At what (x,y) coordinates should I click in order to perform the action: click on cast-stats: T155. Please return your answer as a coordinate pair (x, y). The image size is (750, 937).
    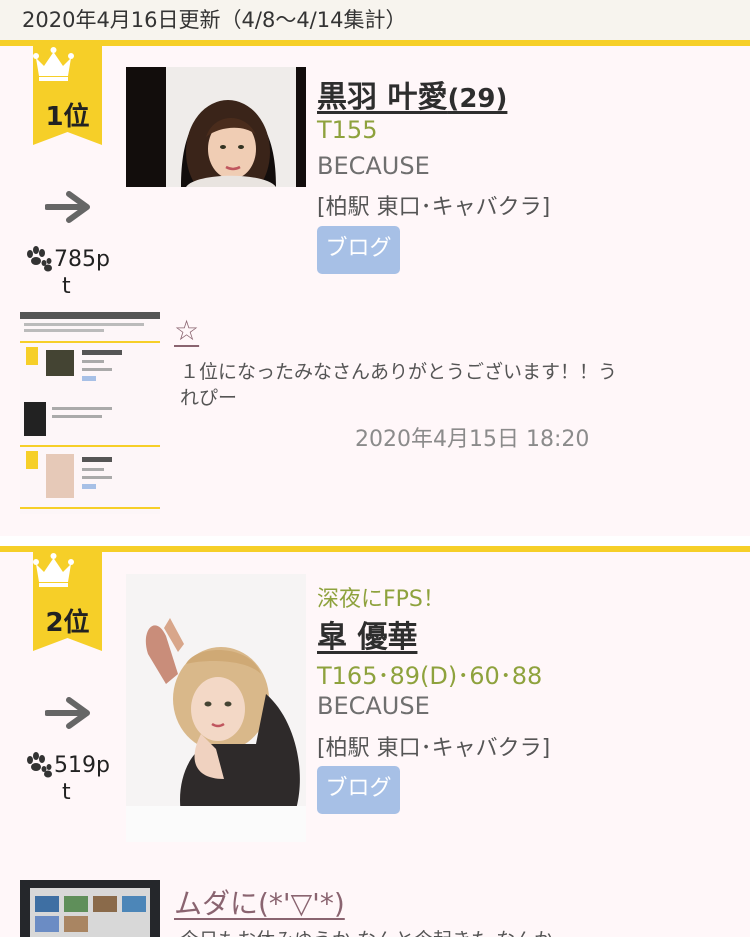
    Looking at the image, I should click on (347, 130).